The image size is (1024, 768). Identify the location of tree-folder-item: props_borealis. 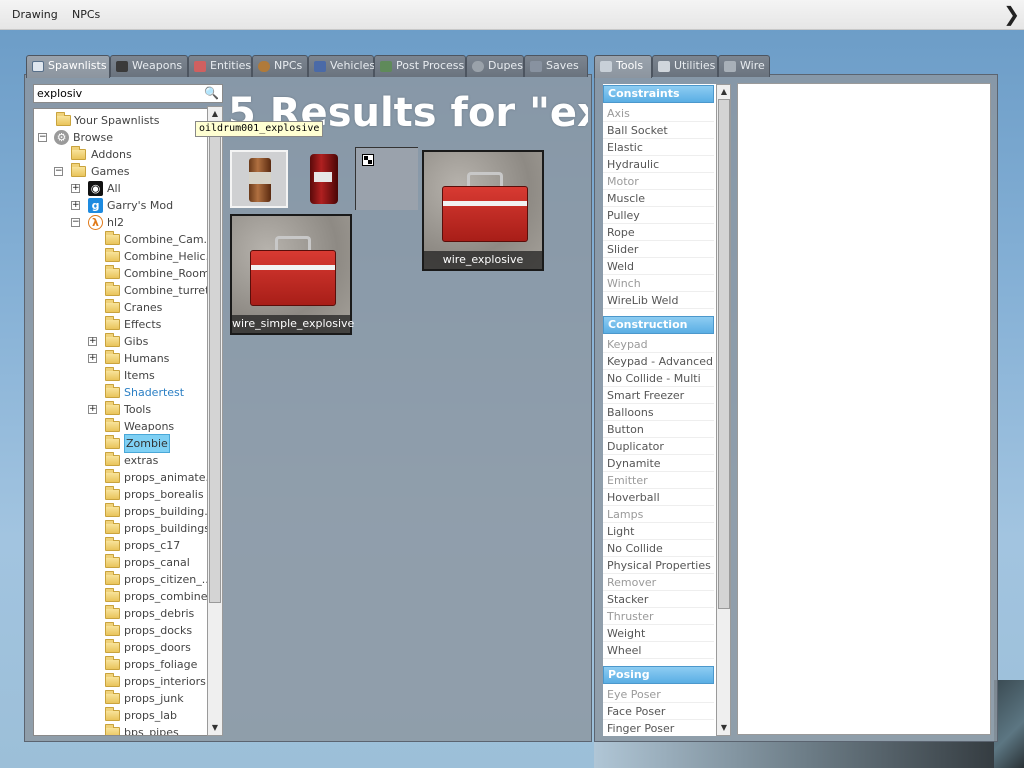
(124, 494).